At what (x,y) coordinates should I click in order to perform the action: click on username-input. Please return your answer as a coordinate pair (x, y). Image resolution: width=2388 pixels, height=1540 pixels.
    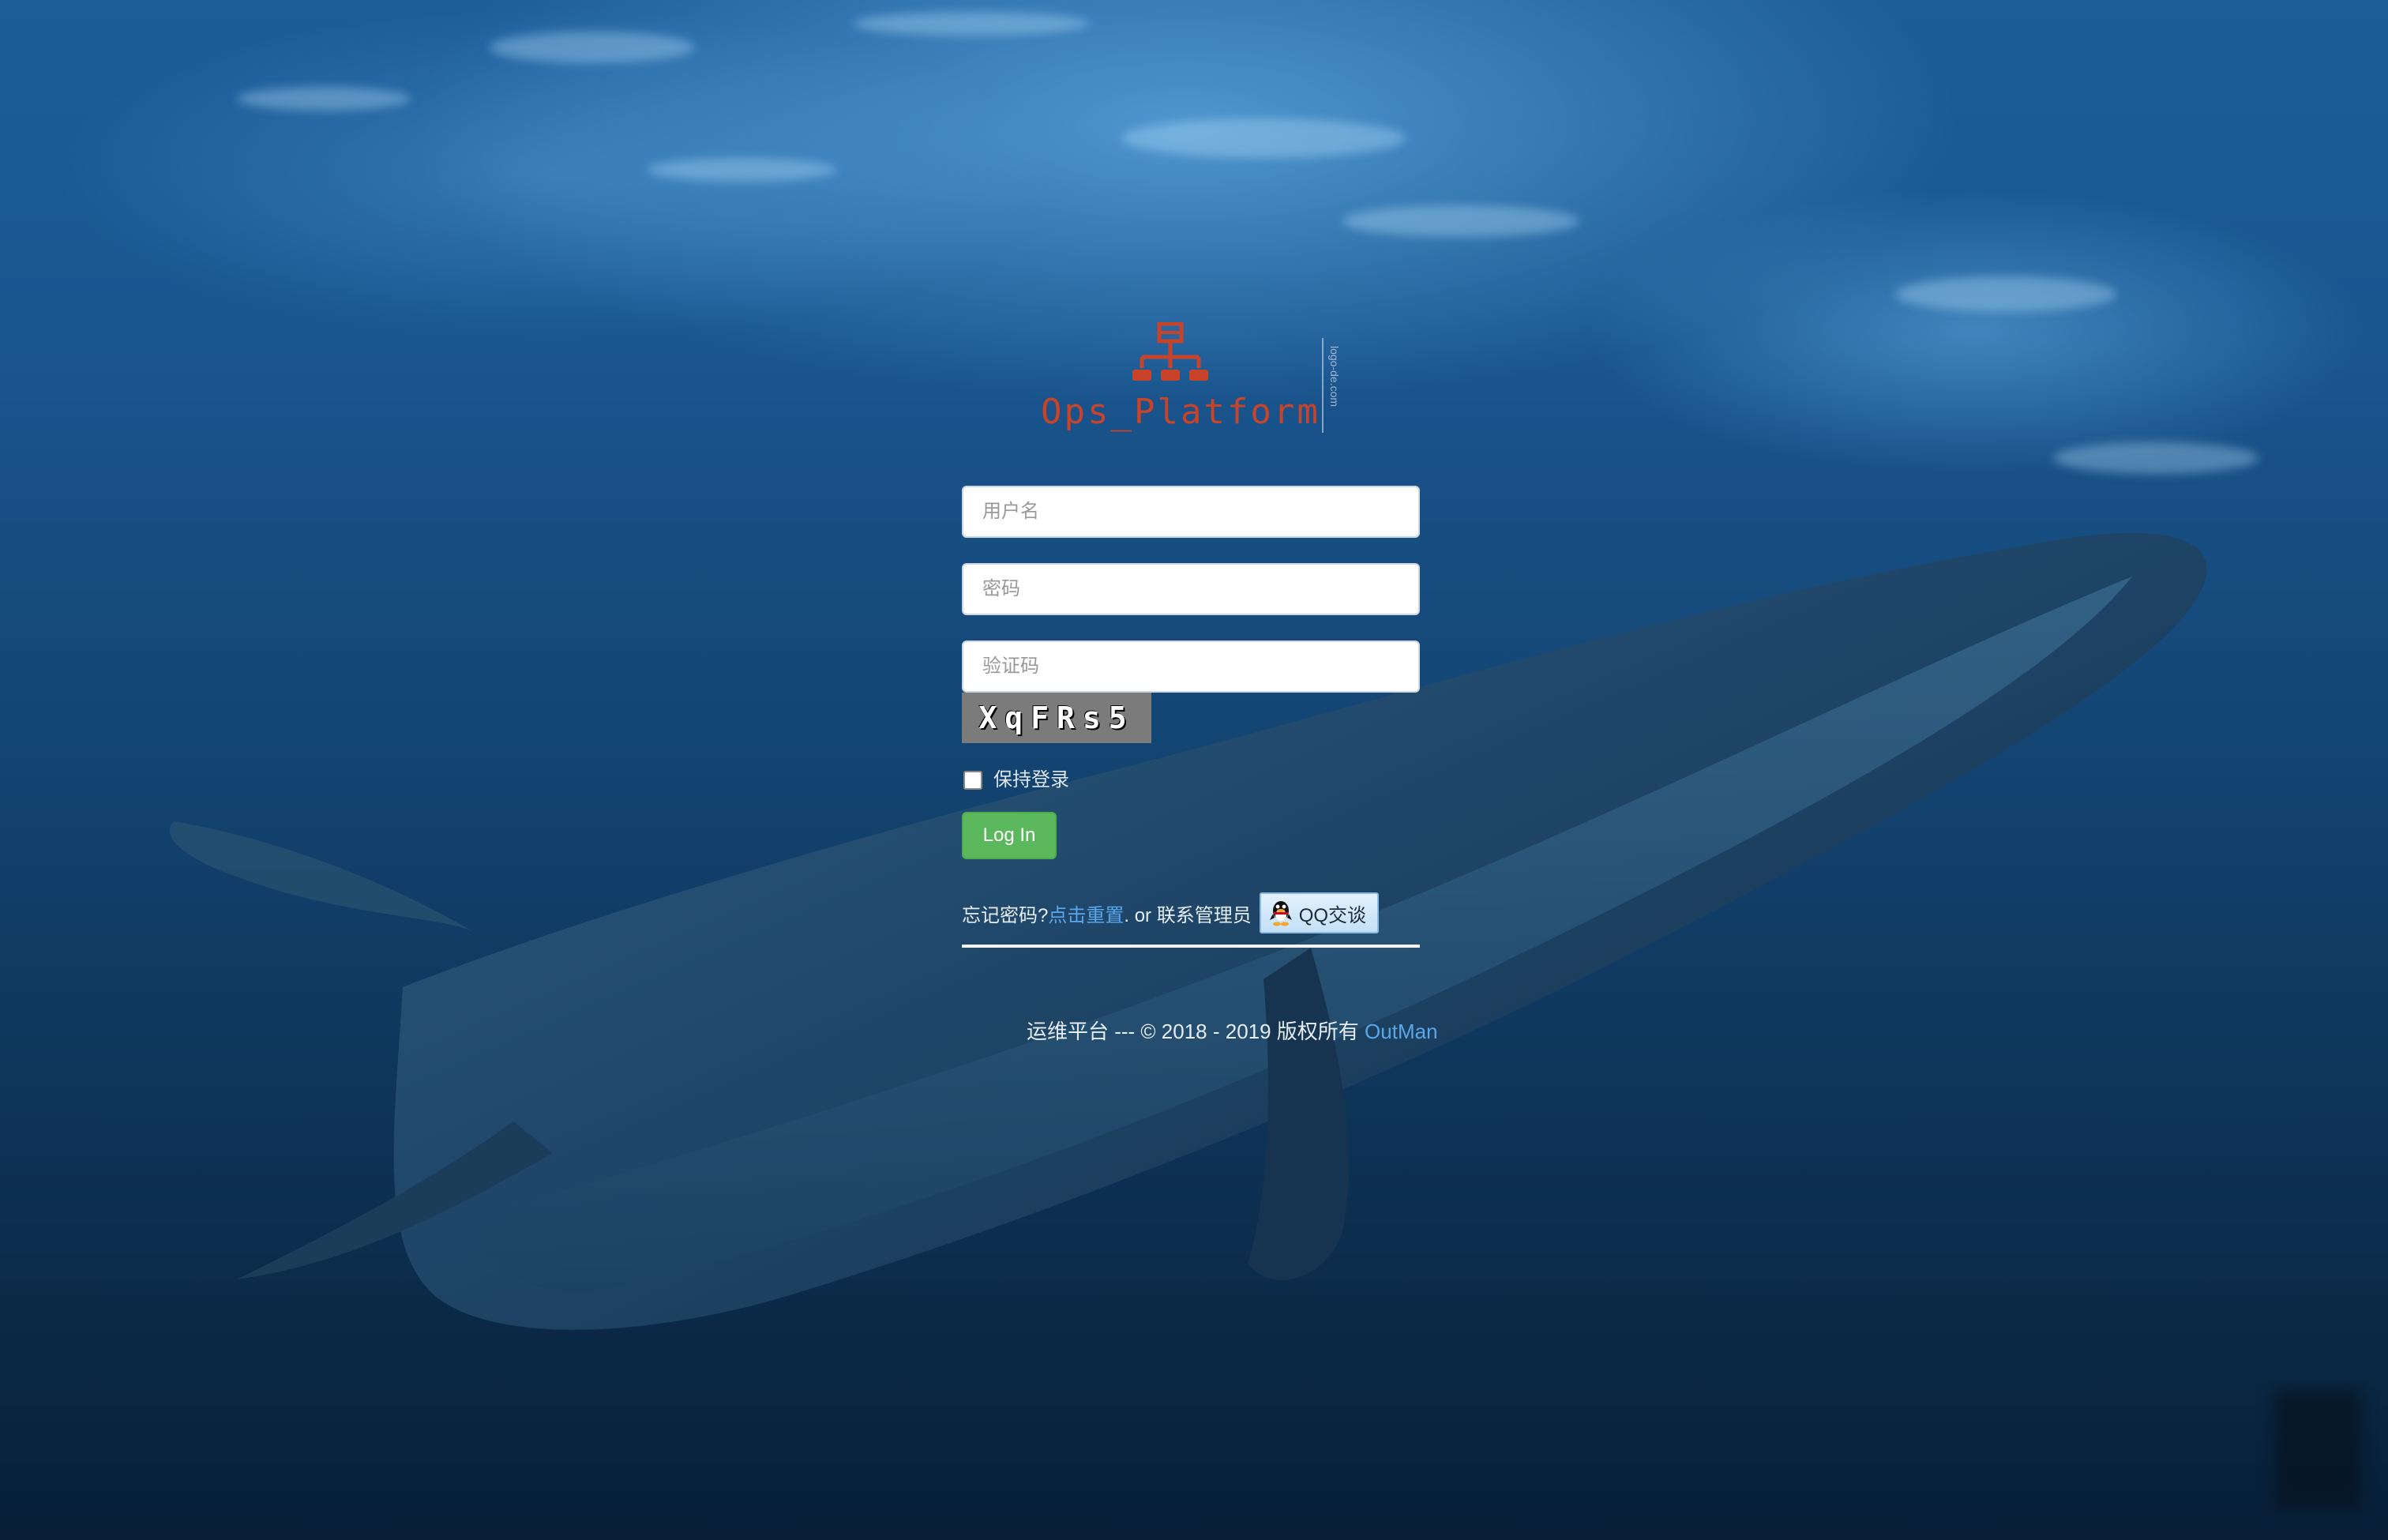
    Looking at the image, I should click on (1191, 512).